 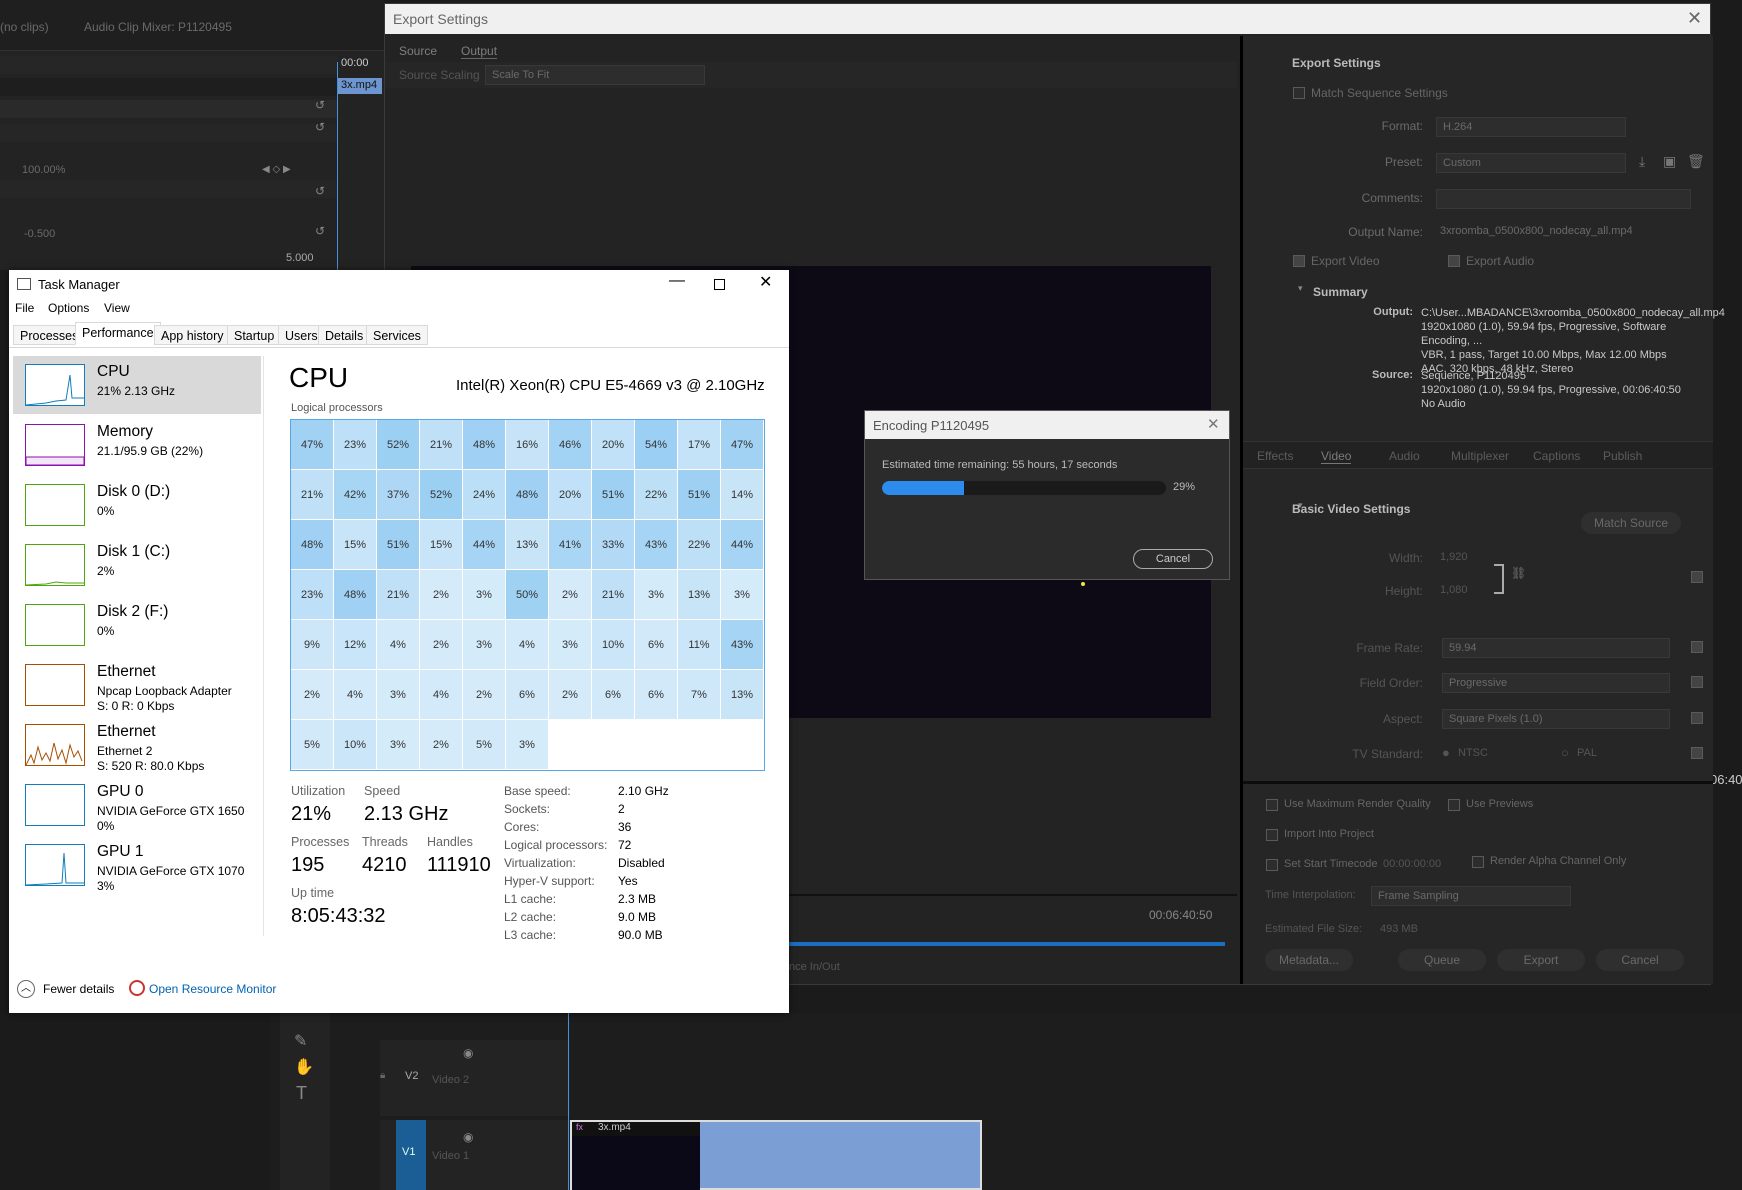 What do you see at coordinates (300, 1041) in the screenshot?
I see `pen-icon: ✎` at bounding box center [300, 1041].